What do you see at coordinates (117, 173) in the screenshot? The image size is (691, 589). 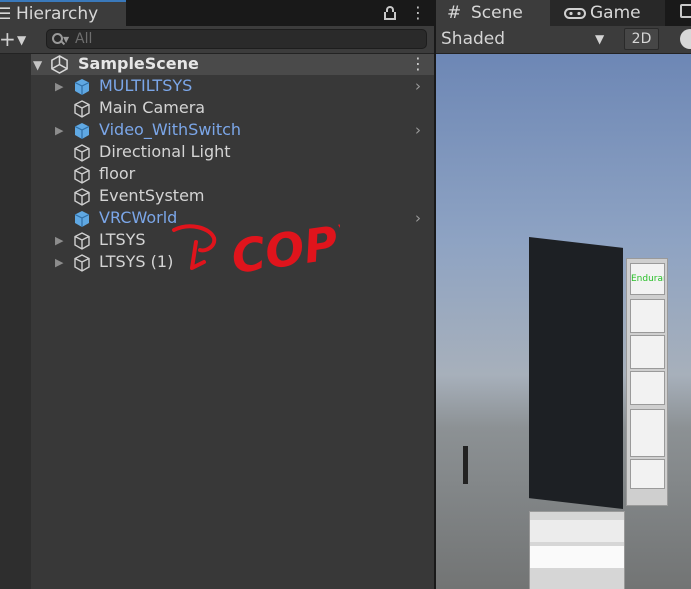 I see `item-label: floor` at bounding box center [117, 173].